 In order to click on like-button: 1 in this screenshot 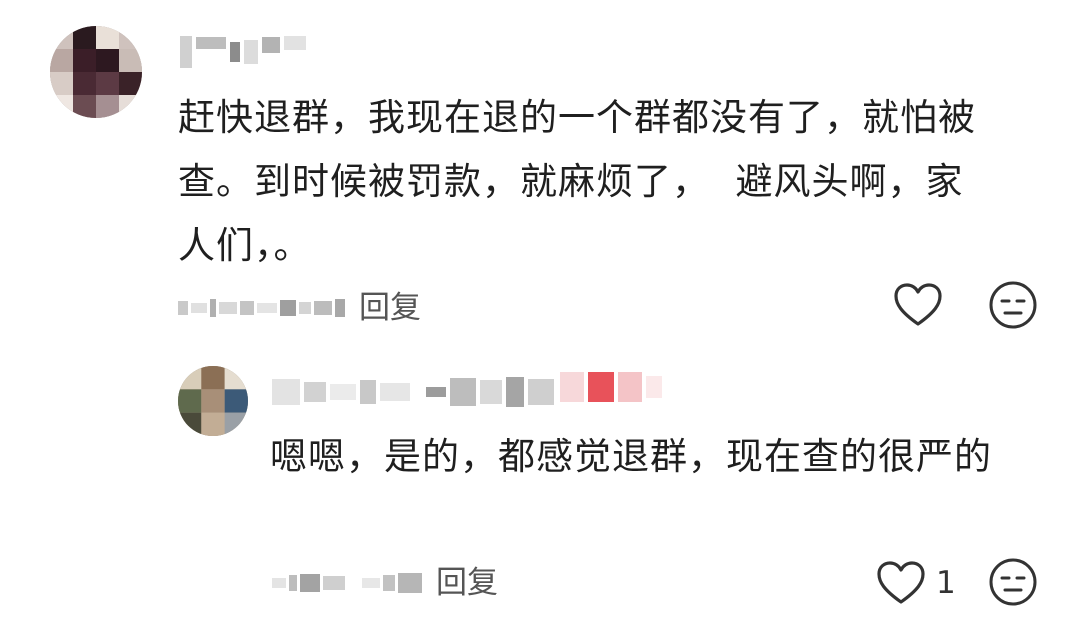, I will do `click(916, 583)`.